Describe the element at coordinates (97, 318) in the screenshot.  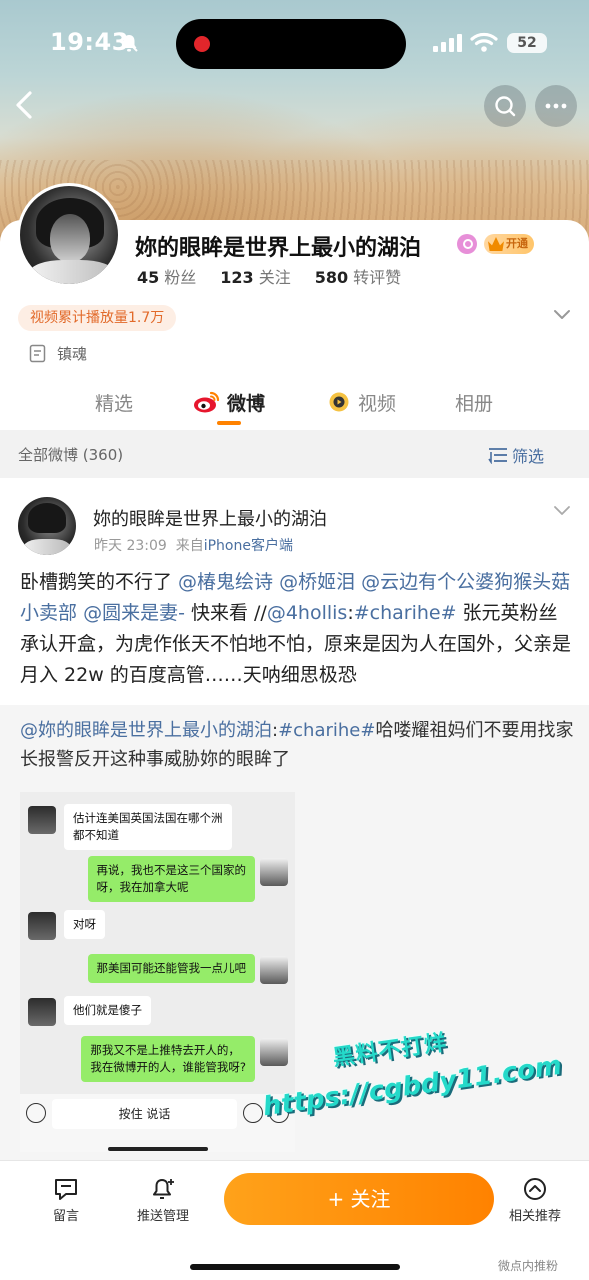
I see `video-plays-tag: 视频累计播放量1.7万` at that location.